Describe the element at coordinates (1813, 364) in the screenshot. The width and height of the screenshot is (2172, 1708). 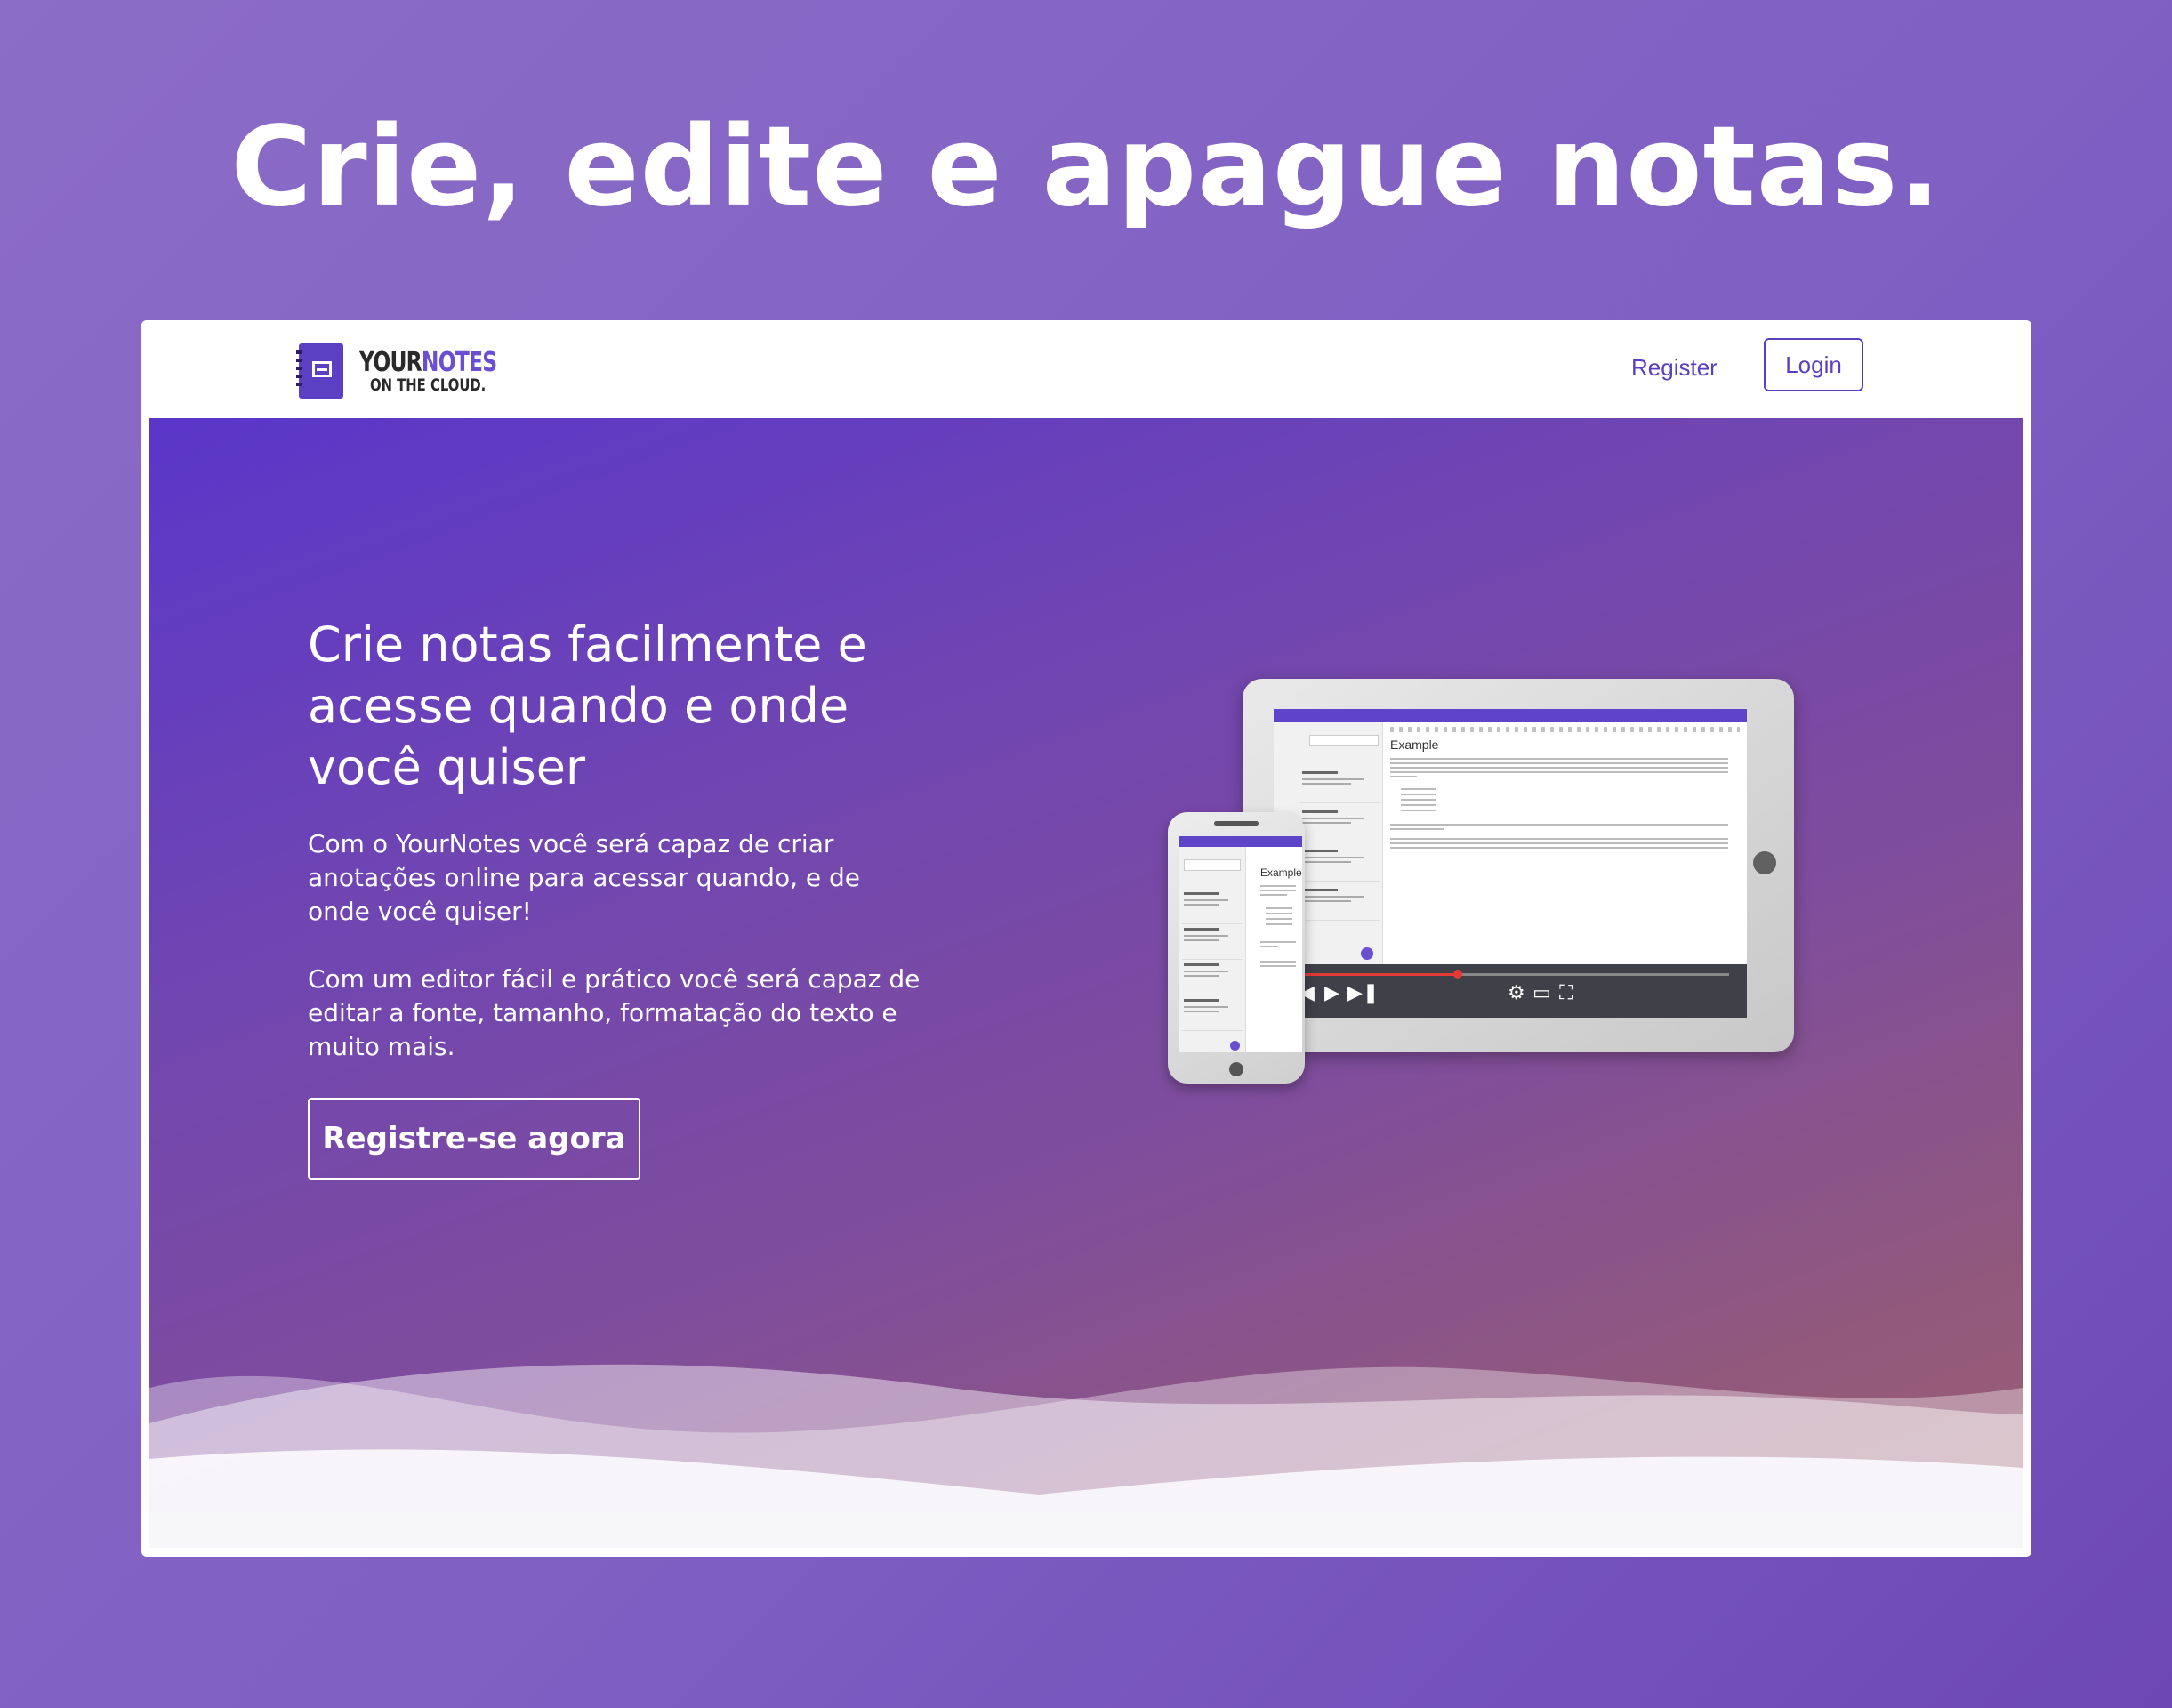
I see `login-button: Login` at that location.